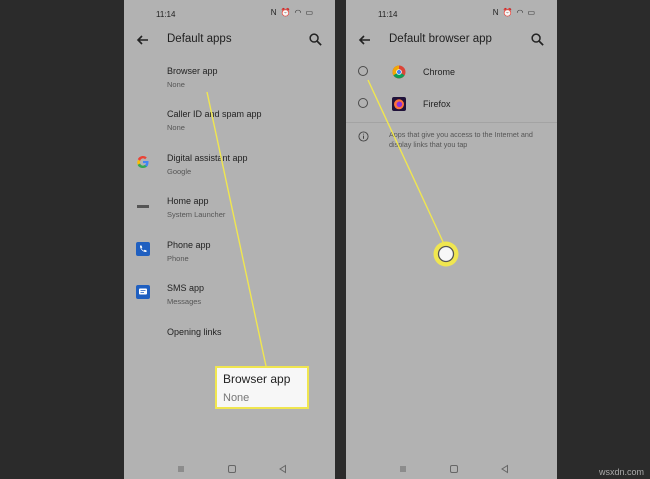  Describe the element at coordinates (236, 398) in the screenshot. I see `callout-subtitle: None` at that location.